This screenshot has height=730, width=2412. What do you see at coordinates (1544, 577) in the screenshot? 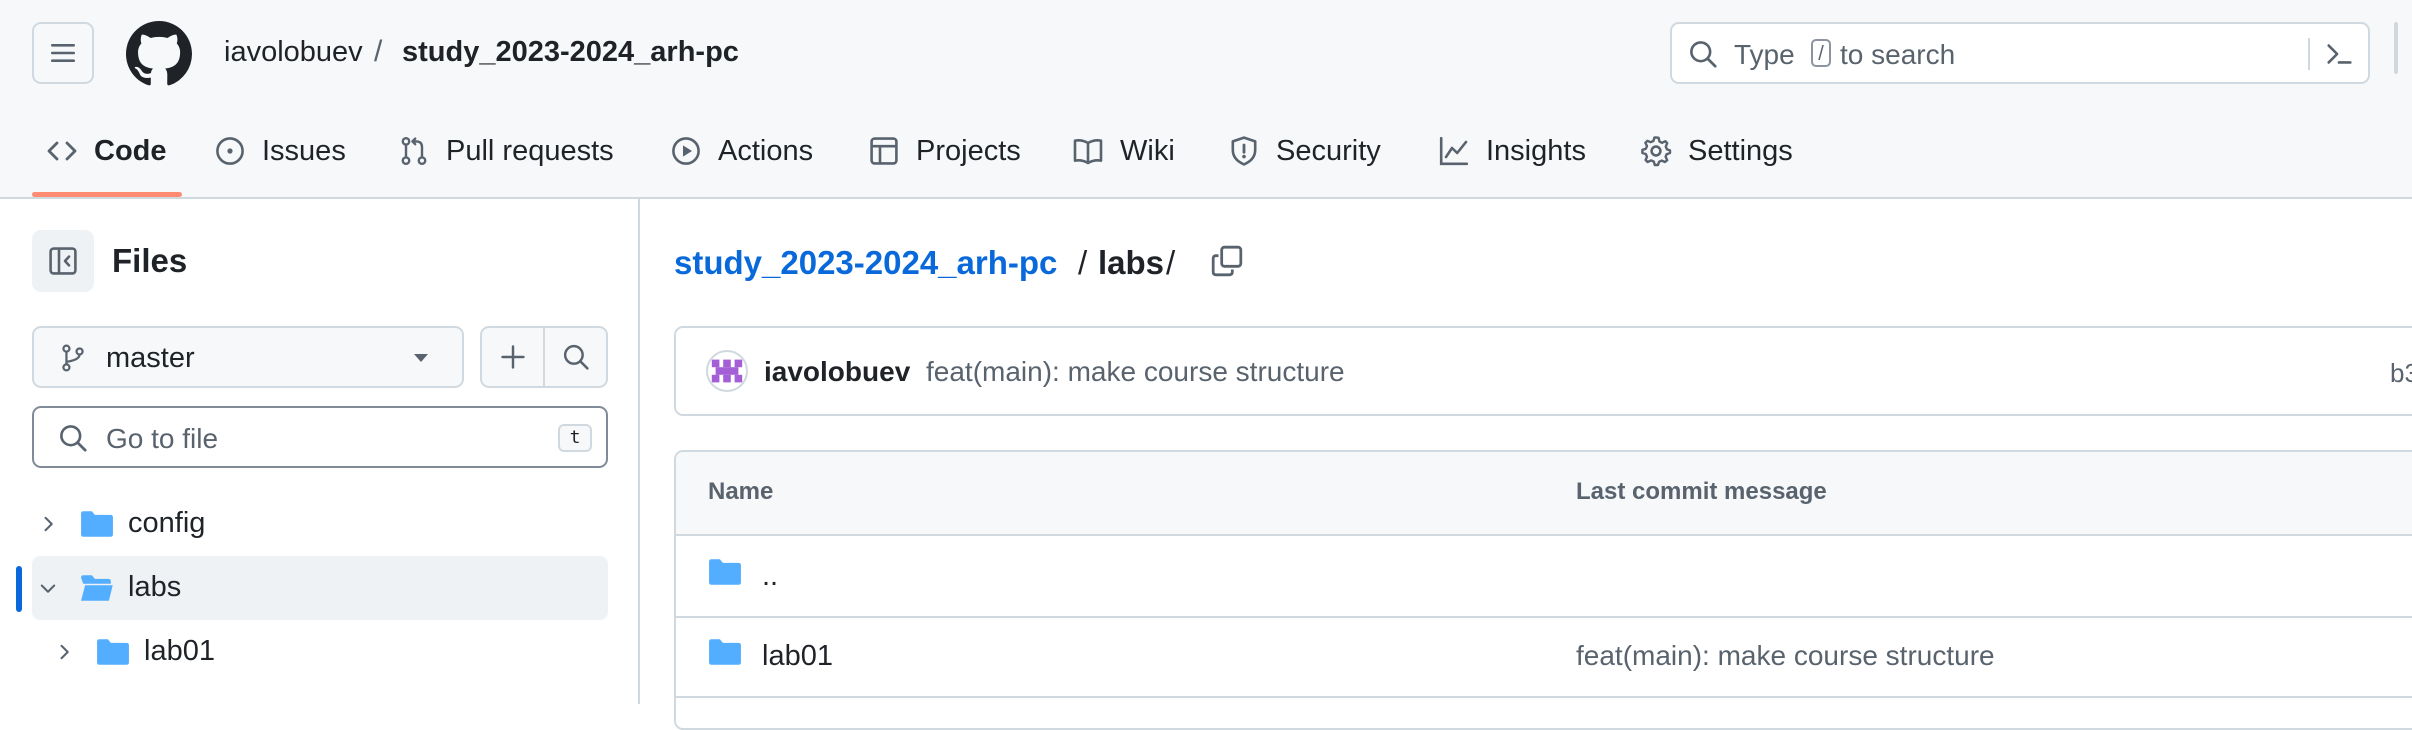
I see `table-row: ..` at bounding box center [1544, 577].